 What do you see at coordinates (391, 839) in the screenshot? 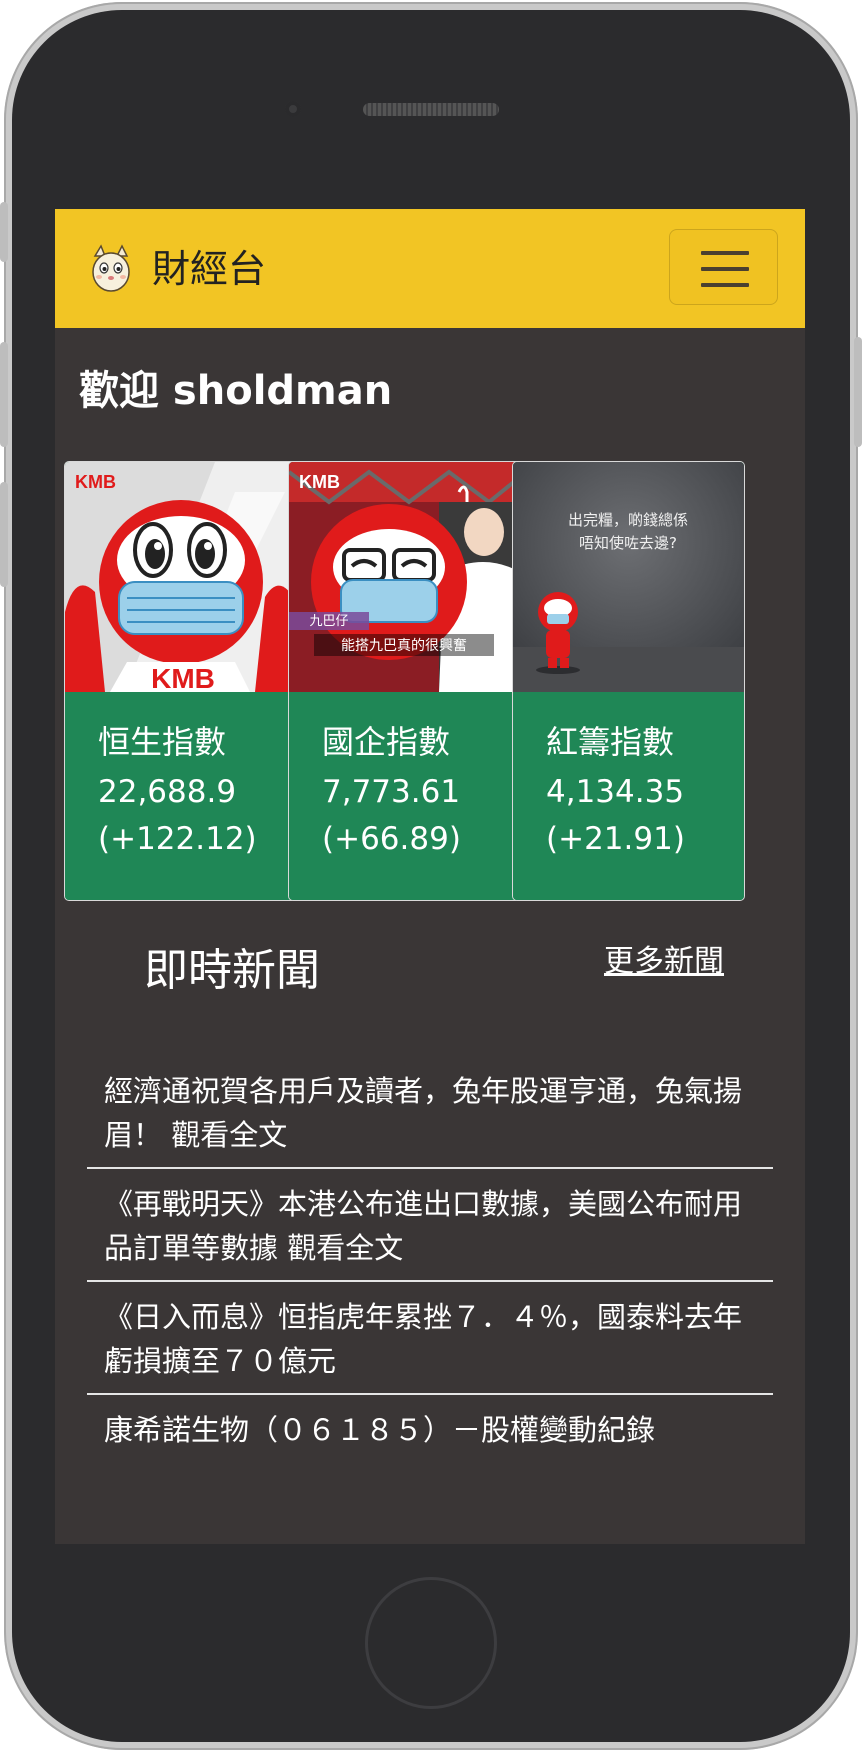
I see `index-change: (+66.89)` at bounding box center [391, 839].